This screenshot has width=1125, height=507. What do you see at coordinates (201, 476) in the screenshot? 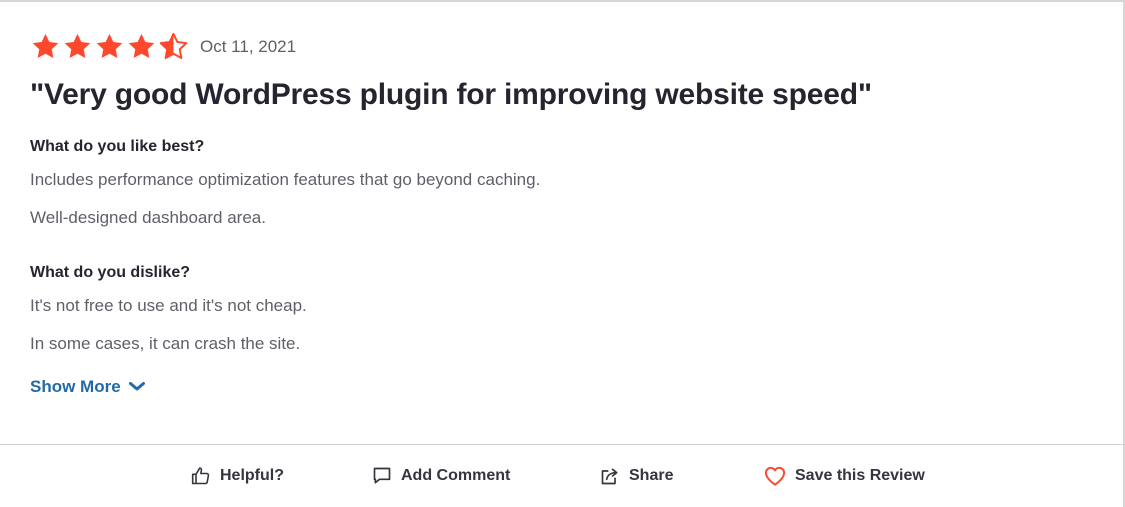
I see `thumbs-up-icon` at bounding box center [201, 476].